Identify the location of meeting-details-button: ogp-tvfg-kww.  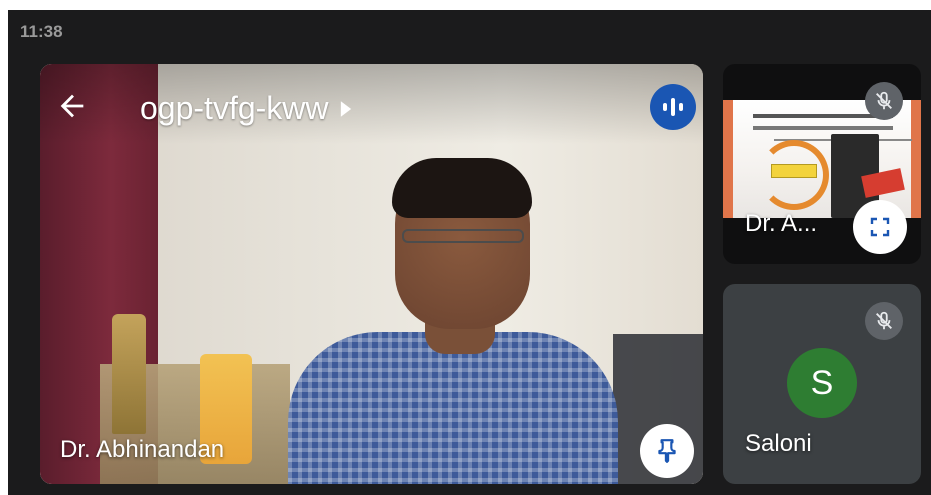
(246, 108).